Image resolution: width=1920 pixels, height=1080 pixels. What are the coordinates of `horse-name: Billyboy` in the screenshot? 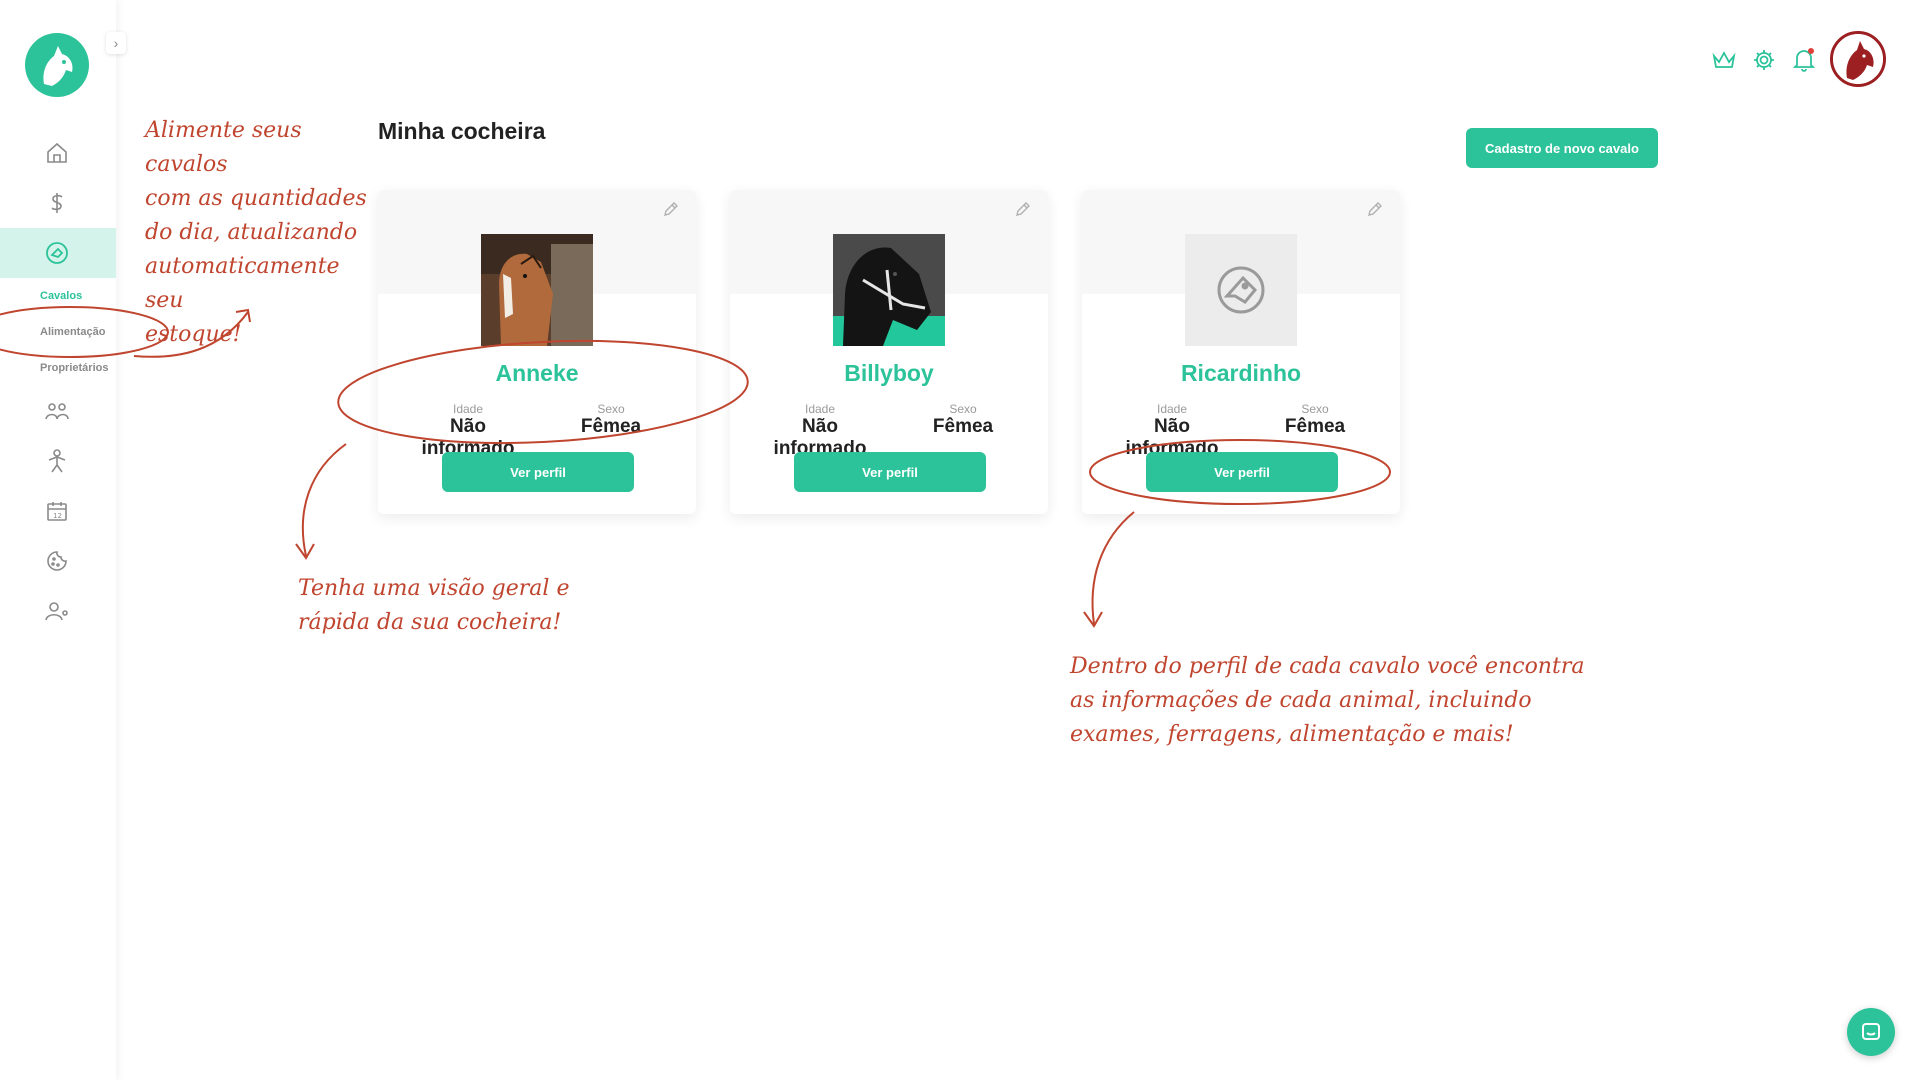 It's located at (889, 373).